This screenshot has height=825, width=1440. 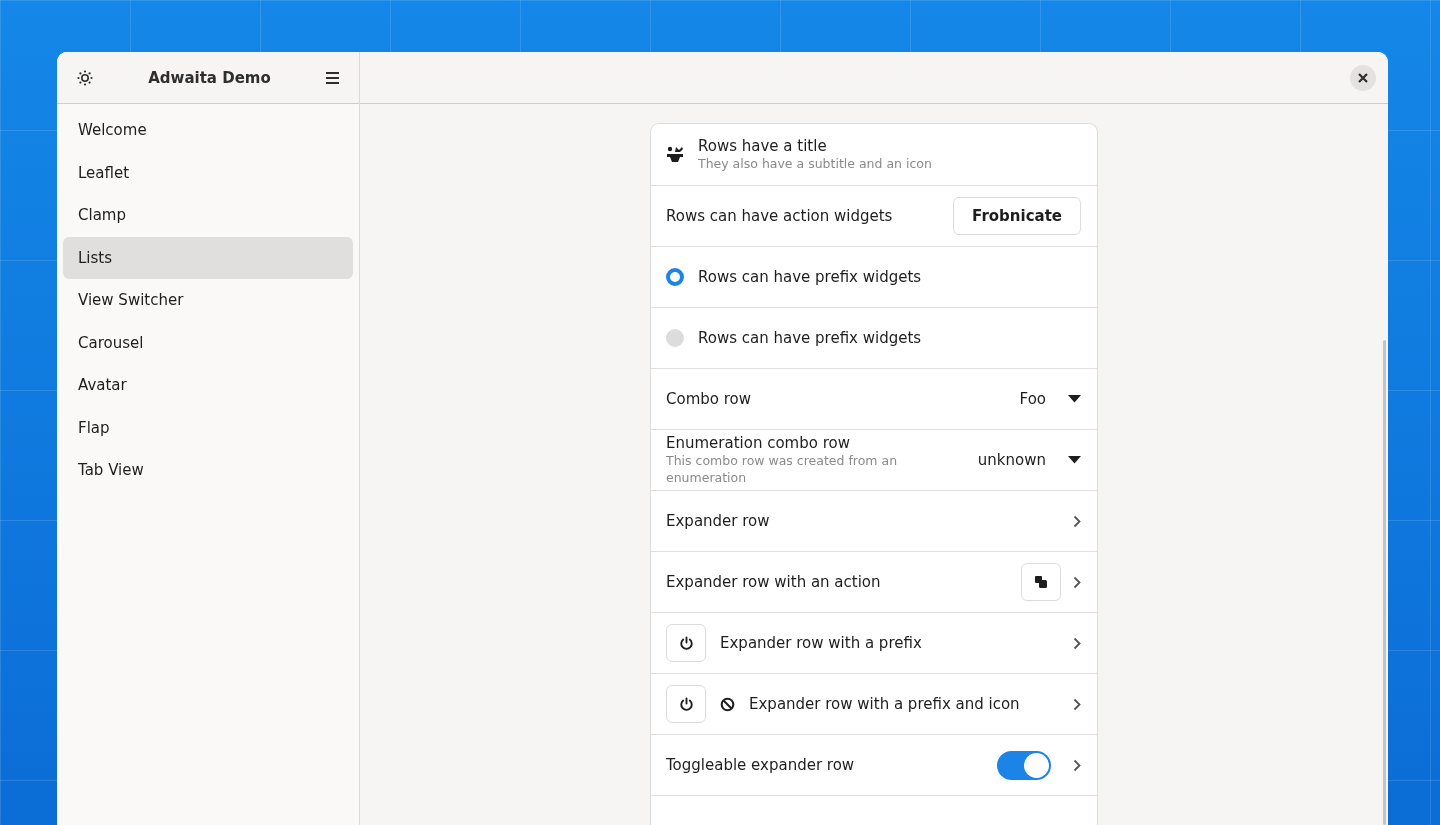 I want to click on row-title: Enumeration combo row, so click(x=758, y=442).